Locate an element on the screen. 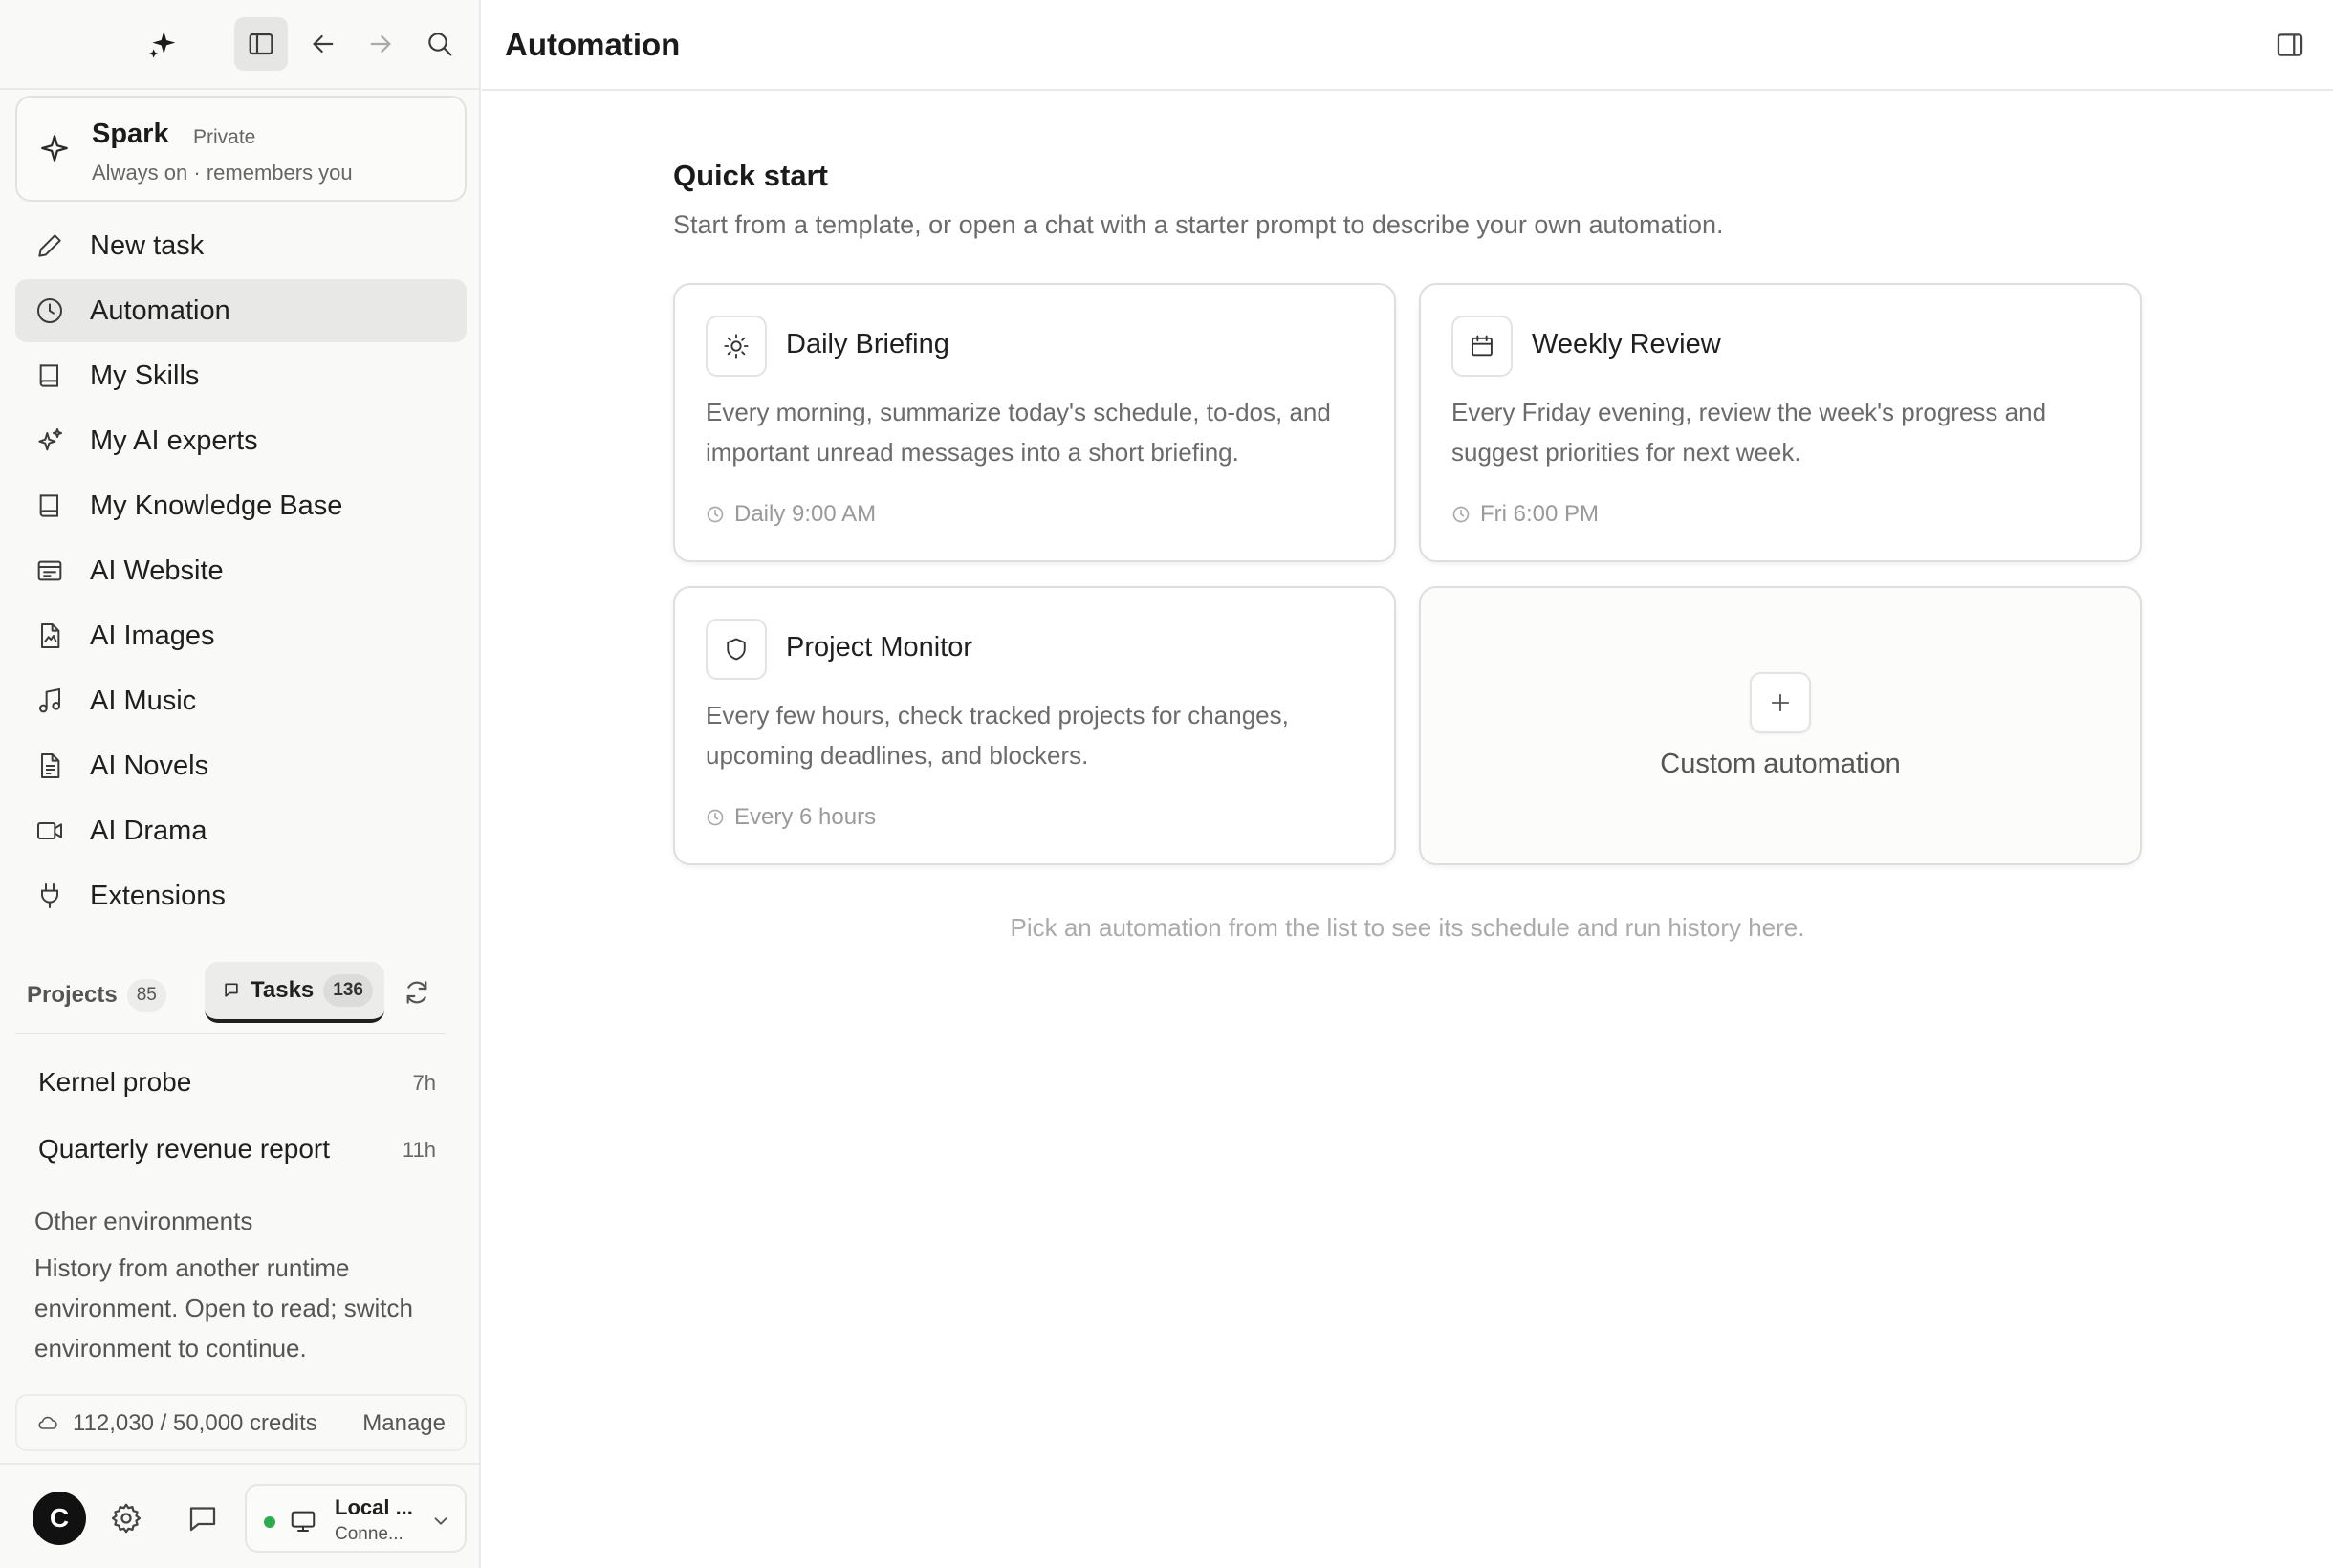 The height and width of the screenshot is (1568, 2333). project-task-tabs: Projects 85 Tasks 136 is located at coordinates (230, 995).